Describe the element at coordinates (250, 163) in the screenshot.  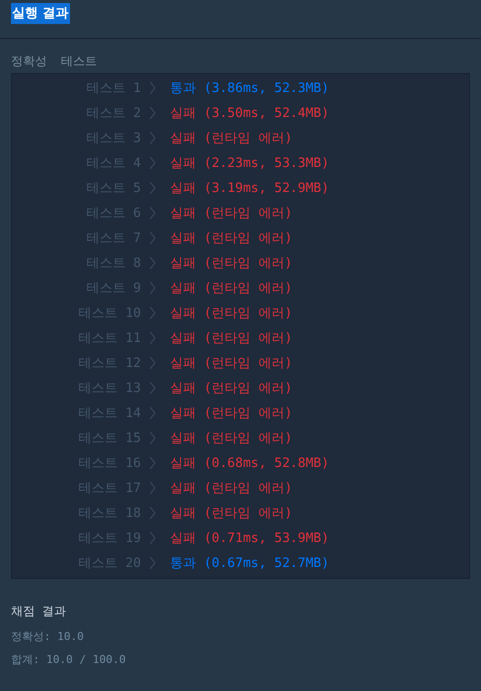
I see `test-result: 실패 (2.23ms, 53.3MB)` at that location.